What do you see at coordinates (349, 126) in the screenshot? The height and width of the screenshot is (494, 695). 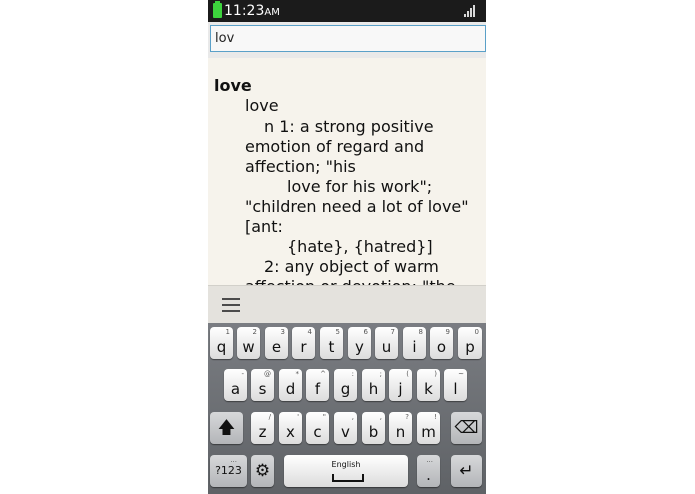 I see `definition-line: n 1: a strong positive` at bounding box center [349, 126].